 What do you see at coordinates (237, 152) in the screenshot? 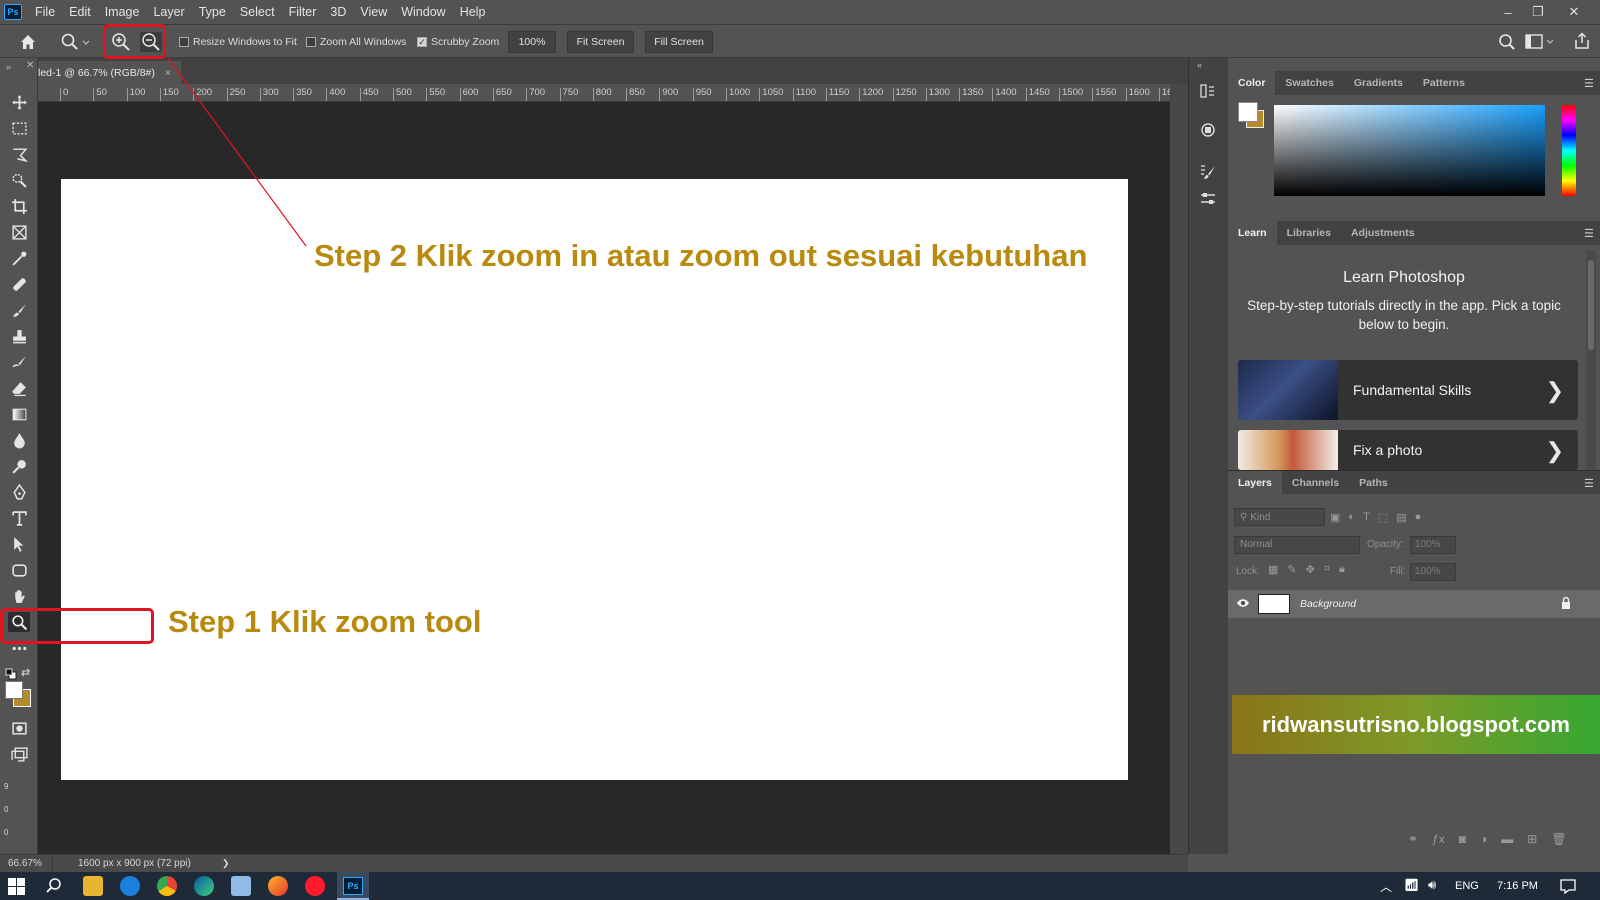
I see `annotation-arrow-line` at bounding box center [237, 152].